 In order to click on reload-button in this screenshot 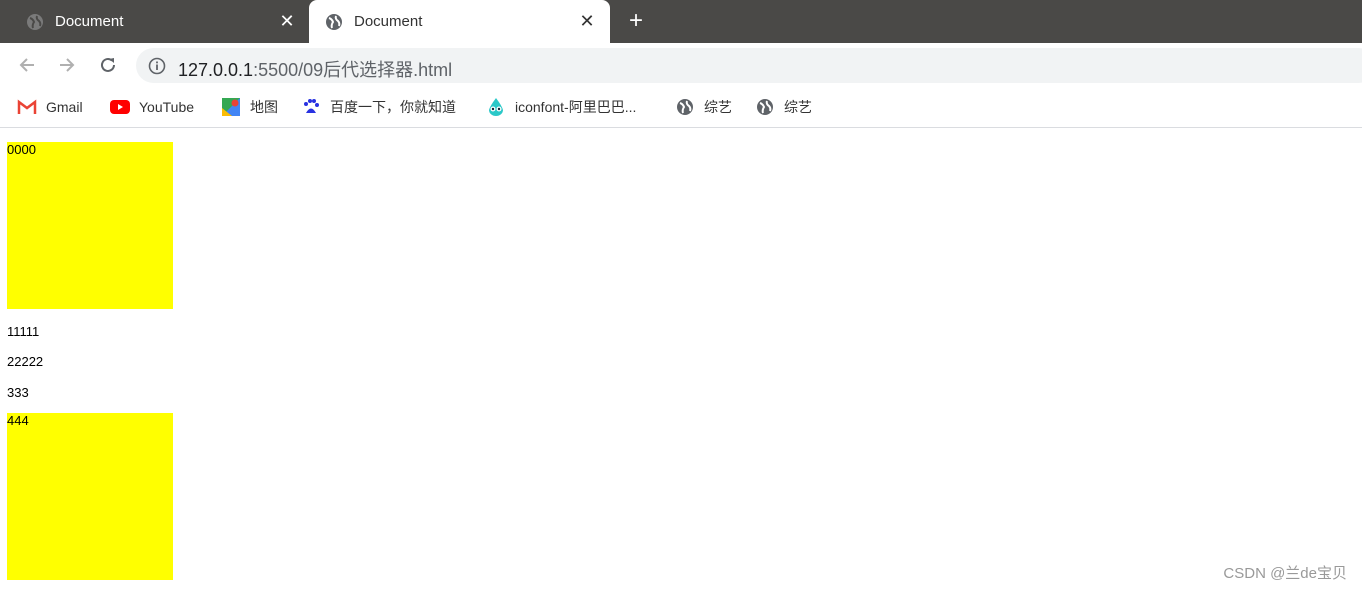, I will do `click(108, 65)`.